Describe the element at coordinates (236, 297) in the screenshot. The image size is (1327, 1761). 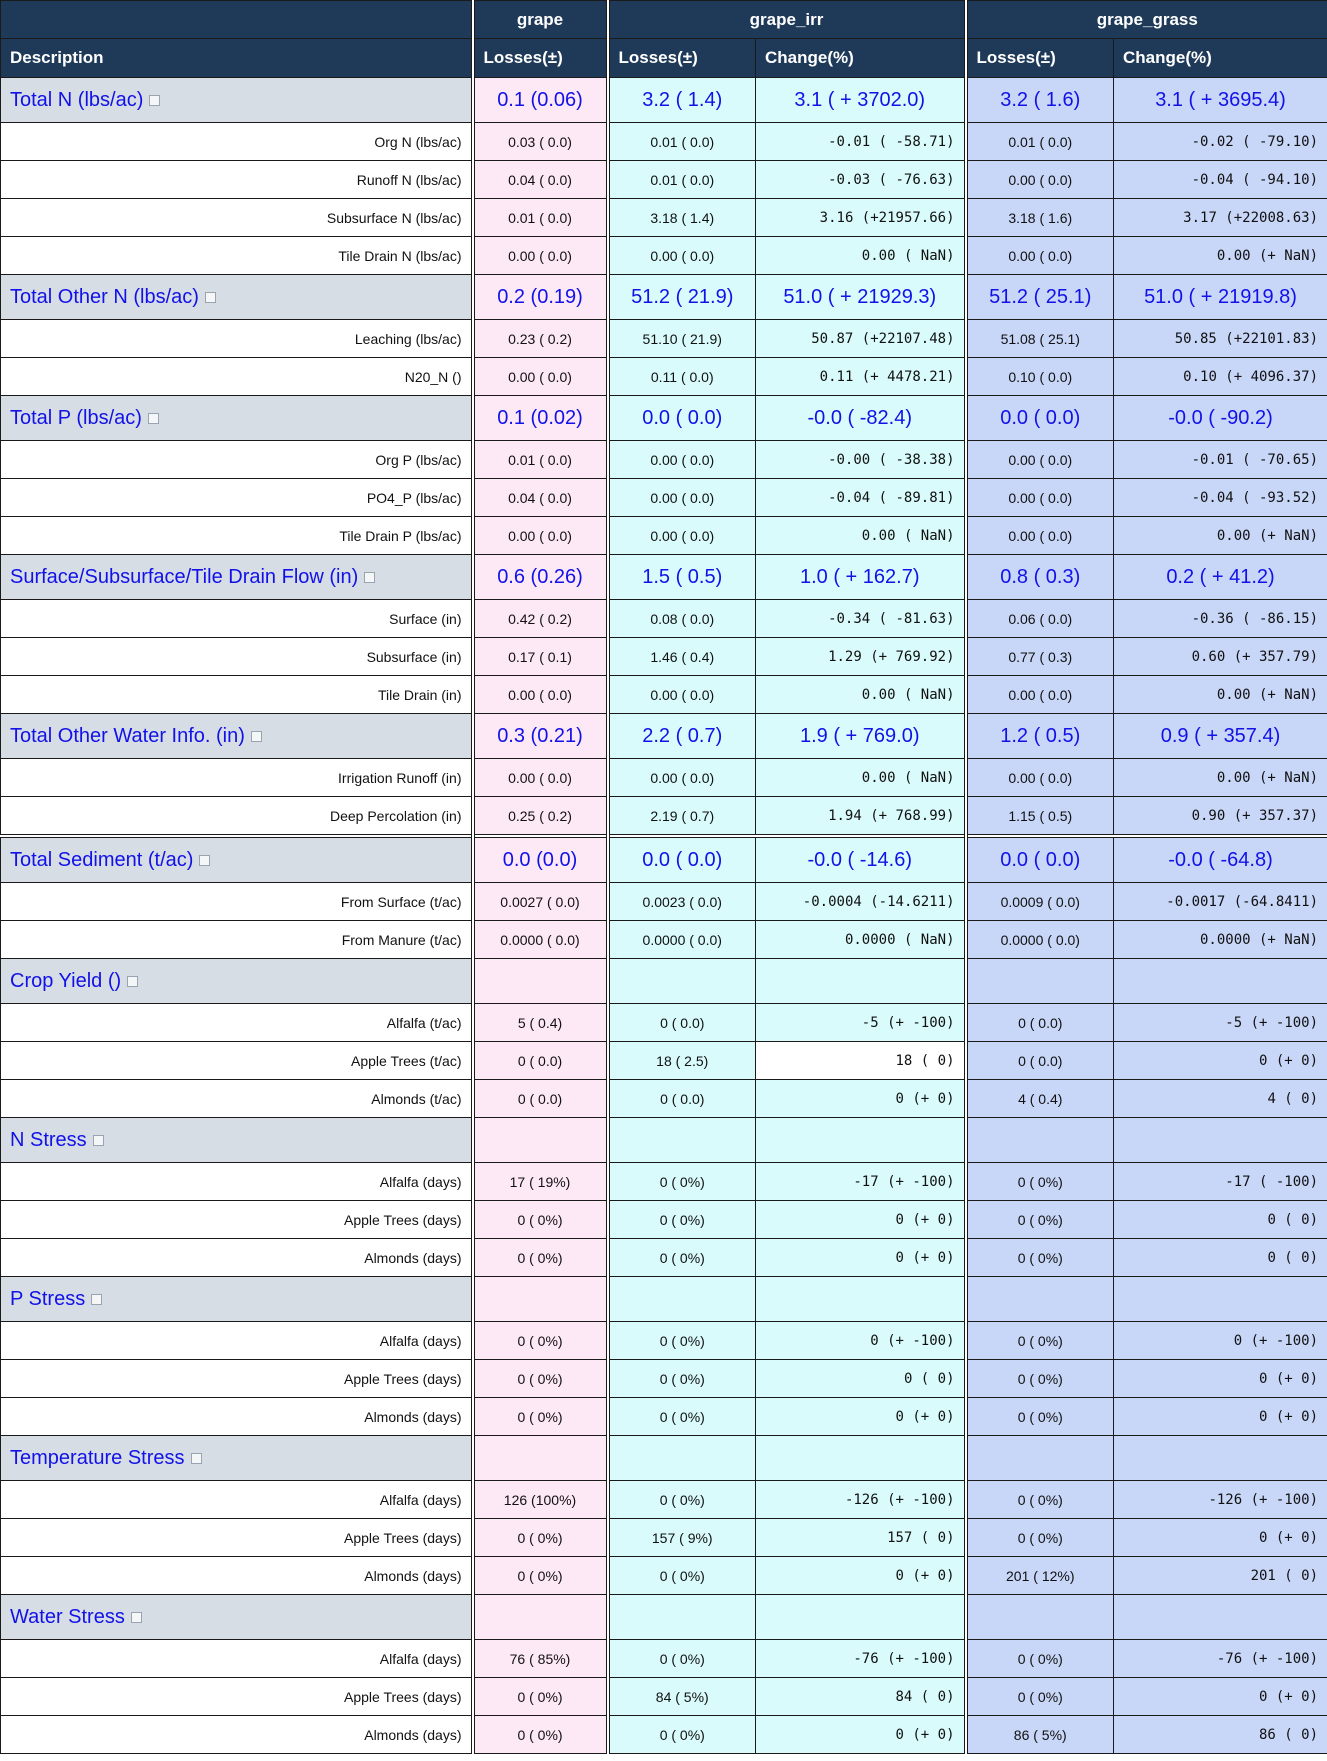
I see `group-label-cell: Total Other N (lbs/ac)` at that location.